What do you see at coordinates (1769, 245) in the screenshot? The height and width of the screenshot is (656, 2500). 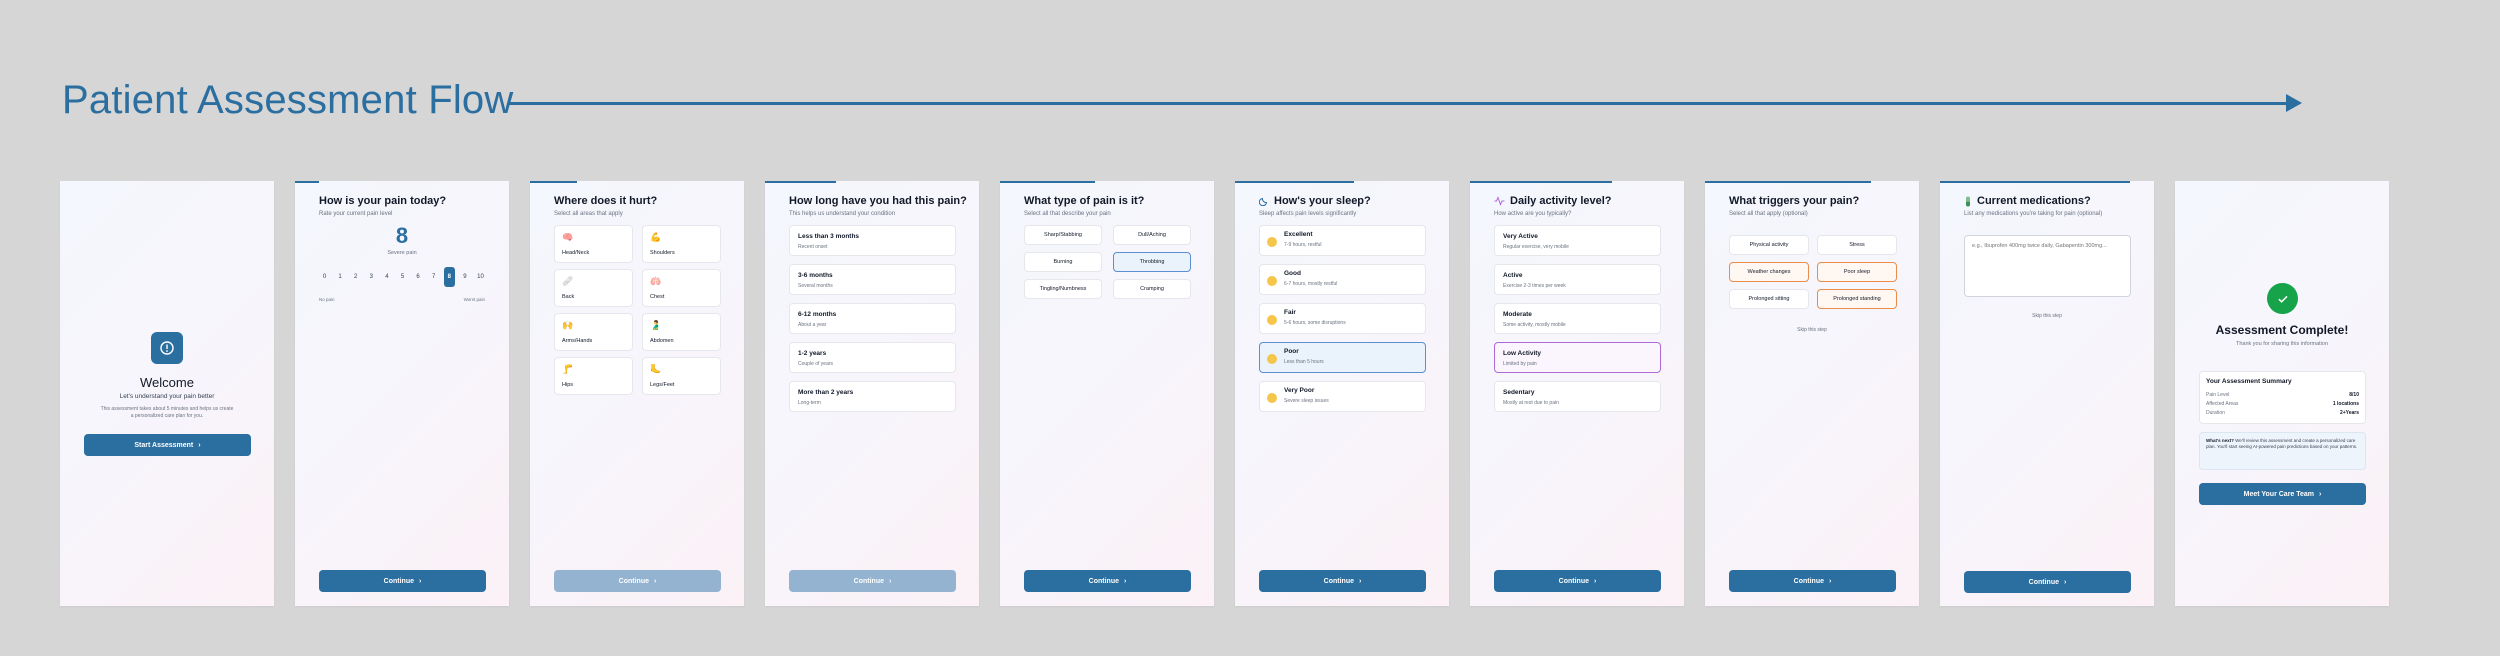 I see `trigger-physical-activity: Physical activity` at bounding box center [1769, 245].